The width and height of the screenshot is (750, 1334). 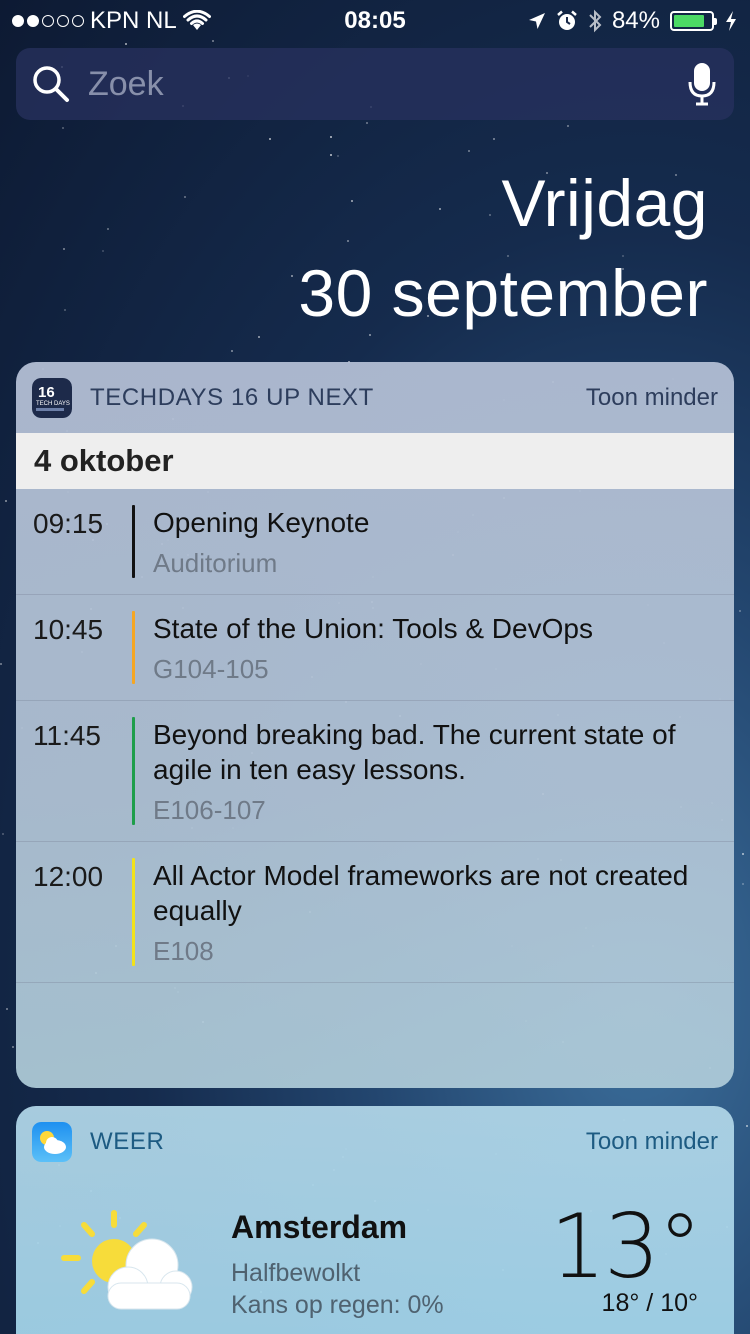 What do you see at coordinates (731, 21) in the screenshot?
I see `charging-bolt-icon` at bounding box center [731, 21].